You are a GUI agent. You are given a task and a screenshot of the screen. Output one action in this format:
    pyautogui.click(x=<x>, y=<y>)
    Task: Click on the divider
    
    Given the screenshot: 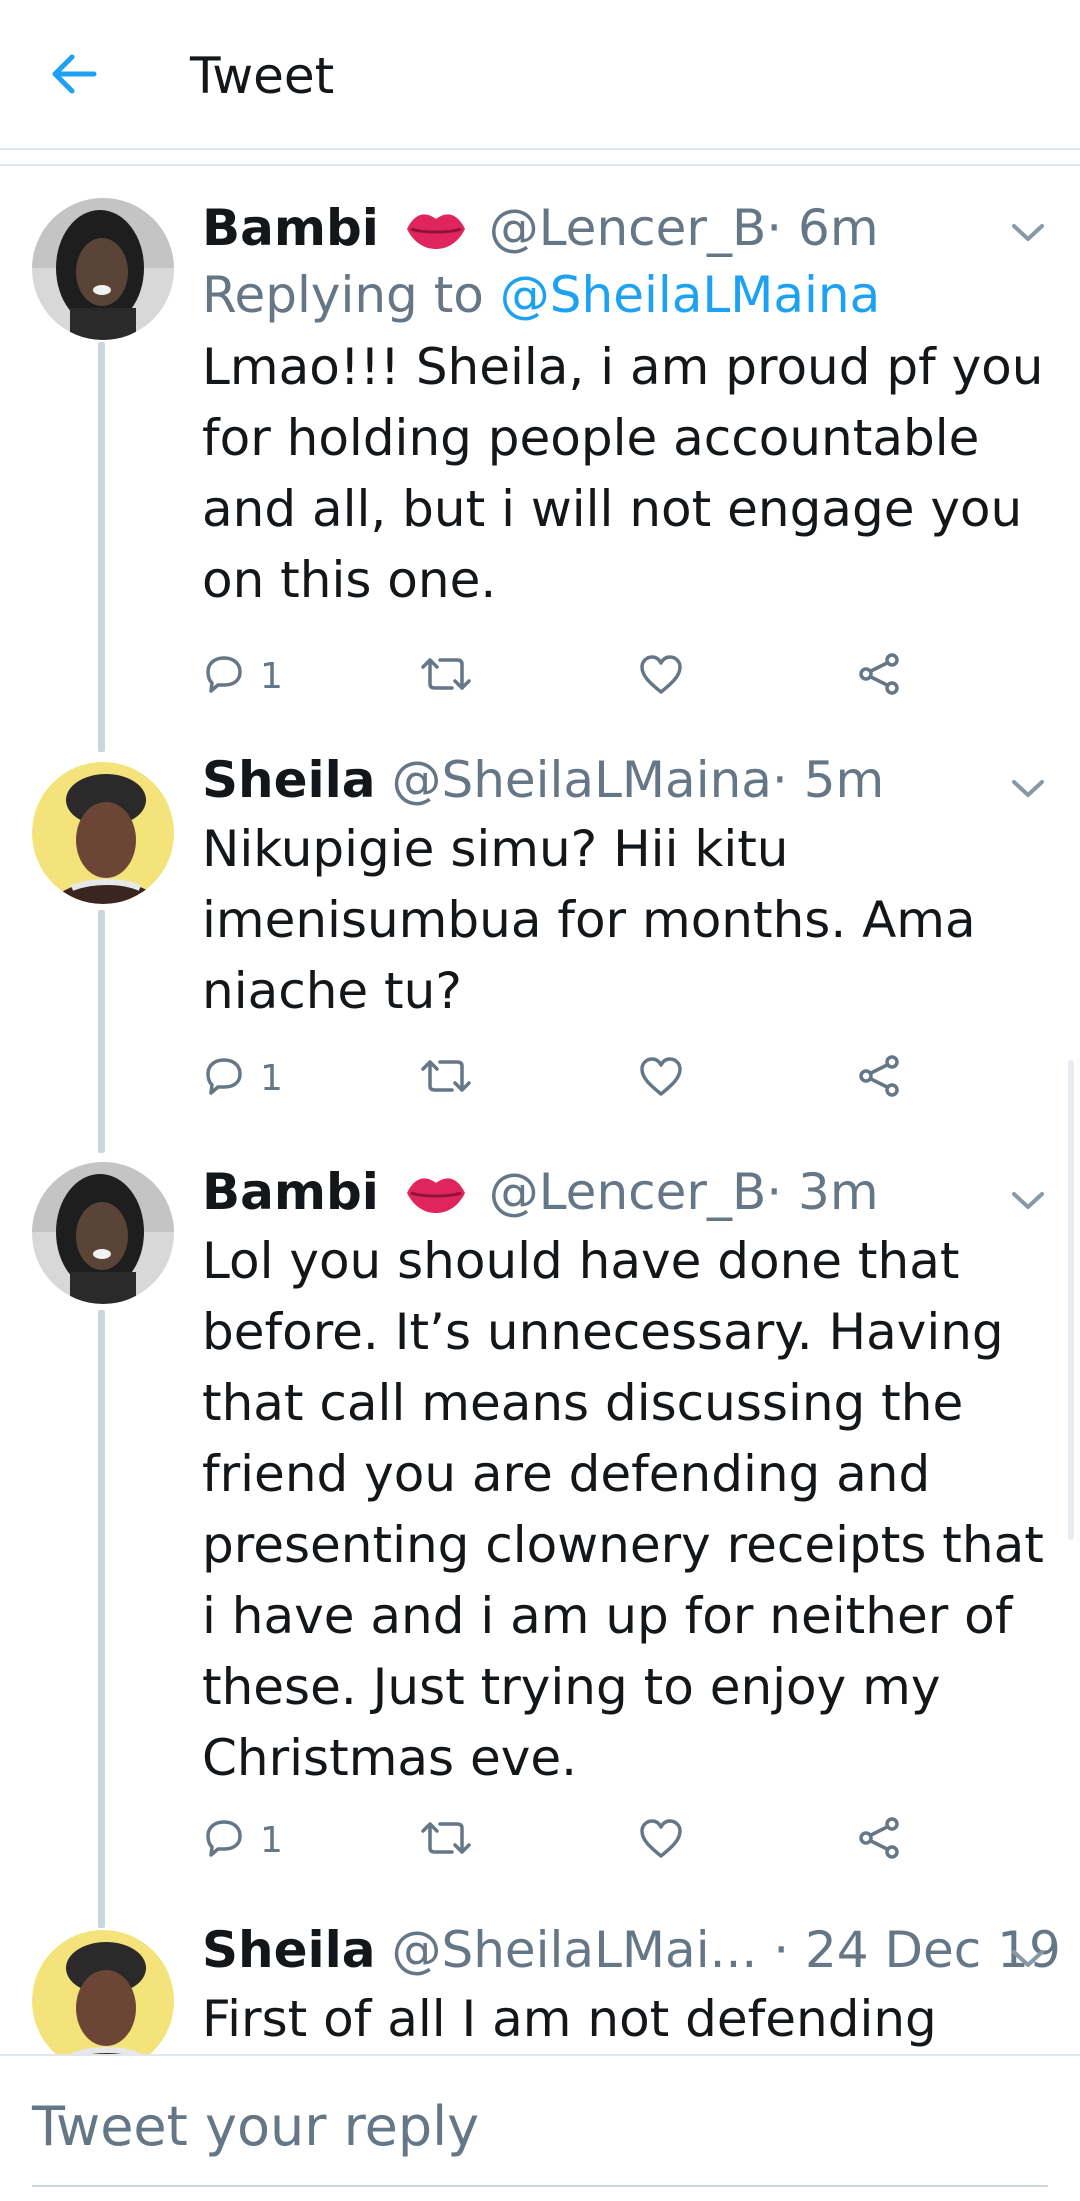 What is the action you would take?
    pyautogui.click(x=540, y=165)
    